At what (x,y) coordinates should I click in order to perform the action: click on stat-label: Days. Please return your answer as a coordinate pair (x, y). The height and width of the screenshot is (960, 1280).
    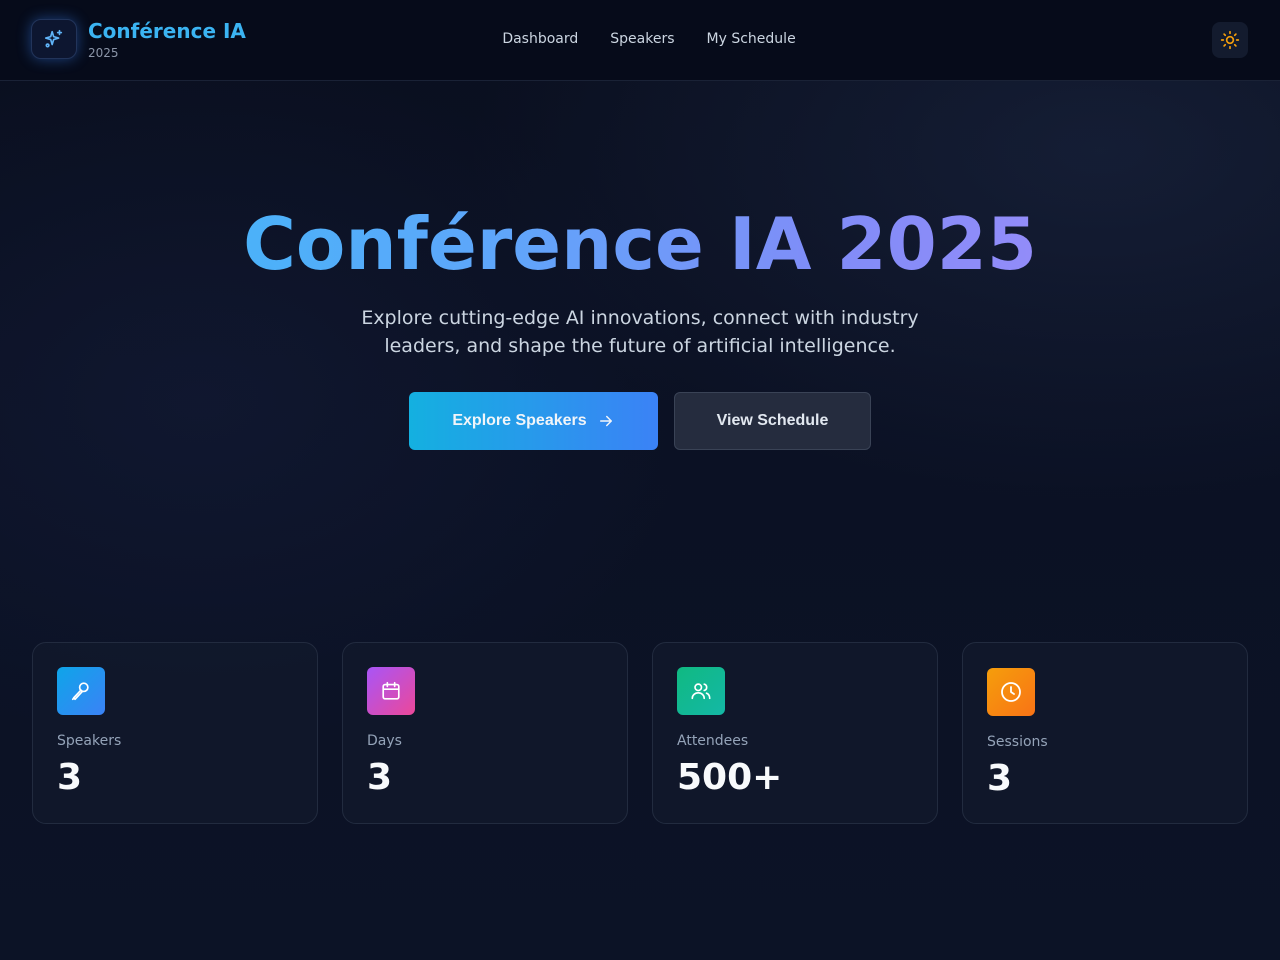
    Looking at the image, I should click on (384, 741).